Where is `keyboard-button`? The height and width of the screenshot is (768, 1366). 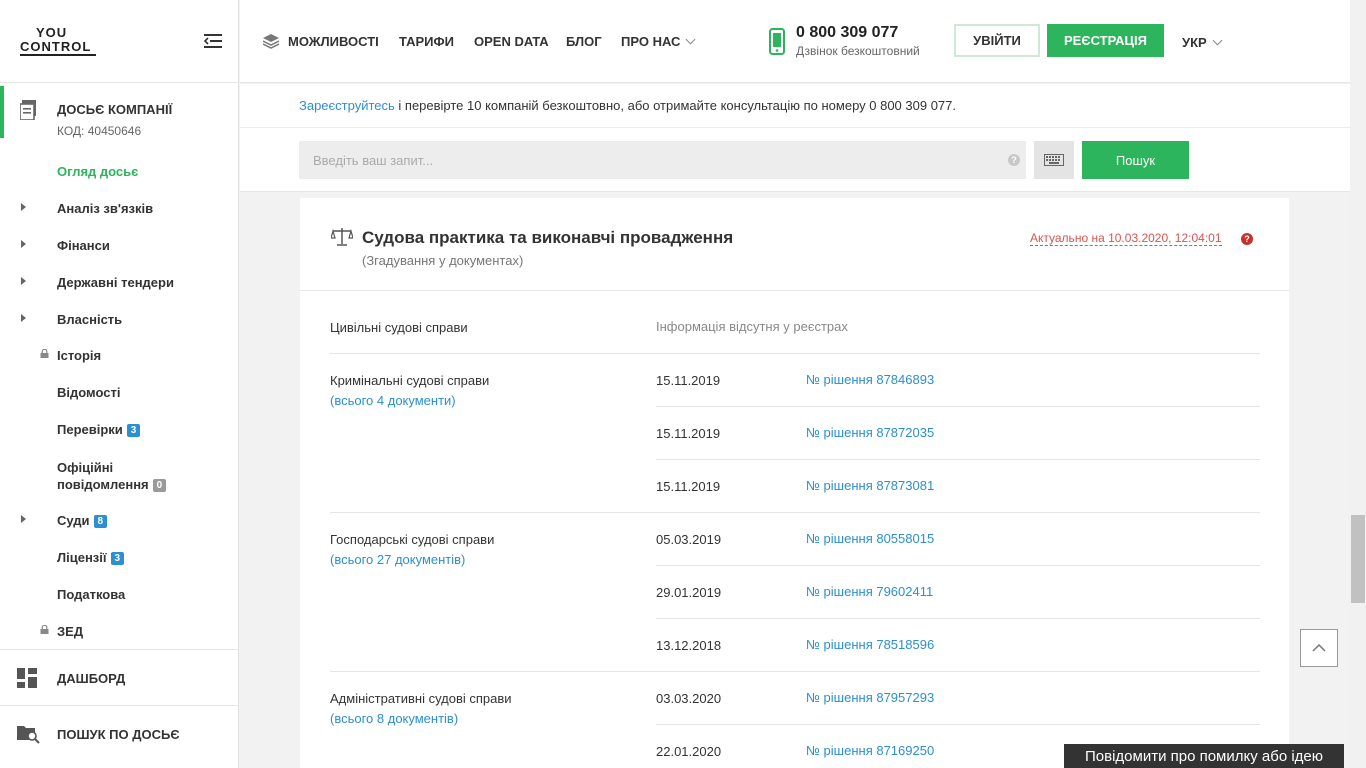
keyboard-button is located at coordinates (1054, 160).